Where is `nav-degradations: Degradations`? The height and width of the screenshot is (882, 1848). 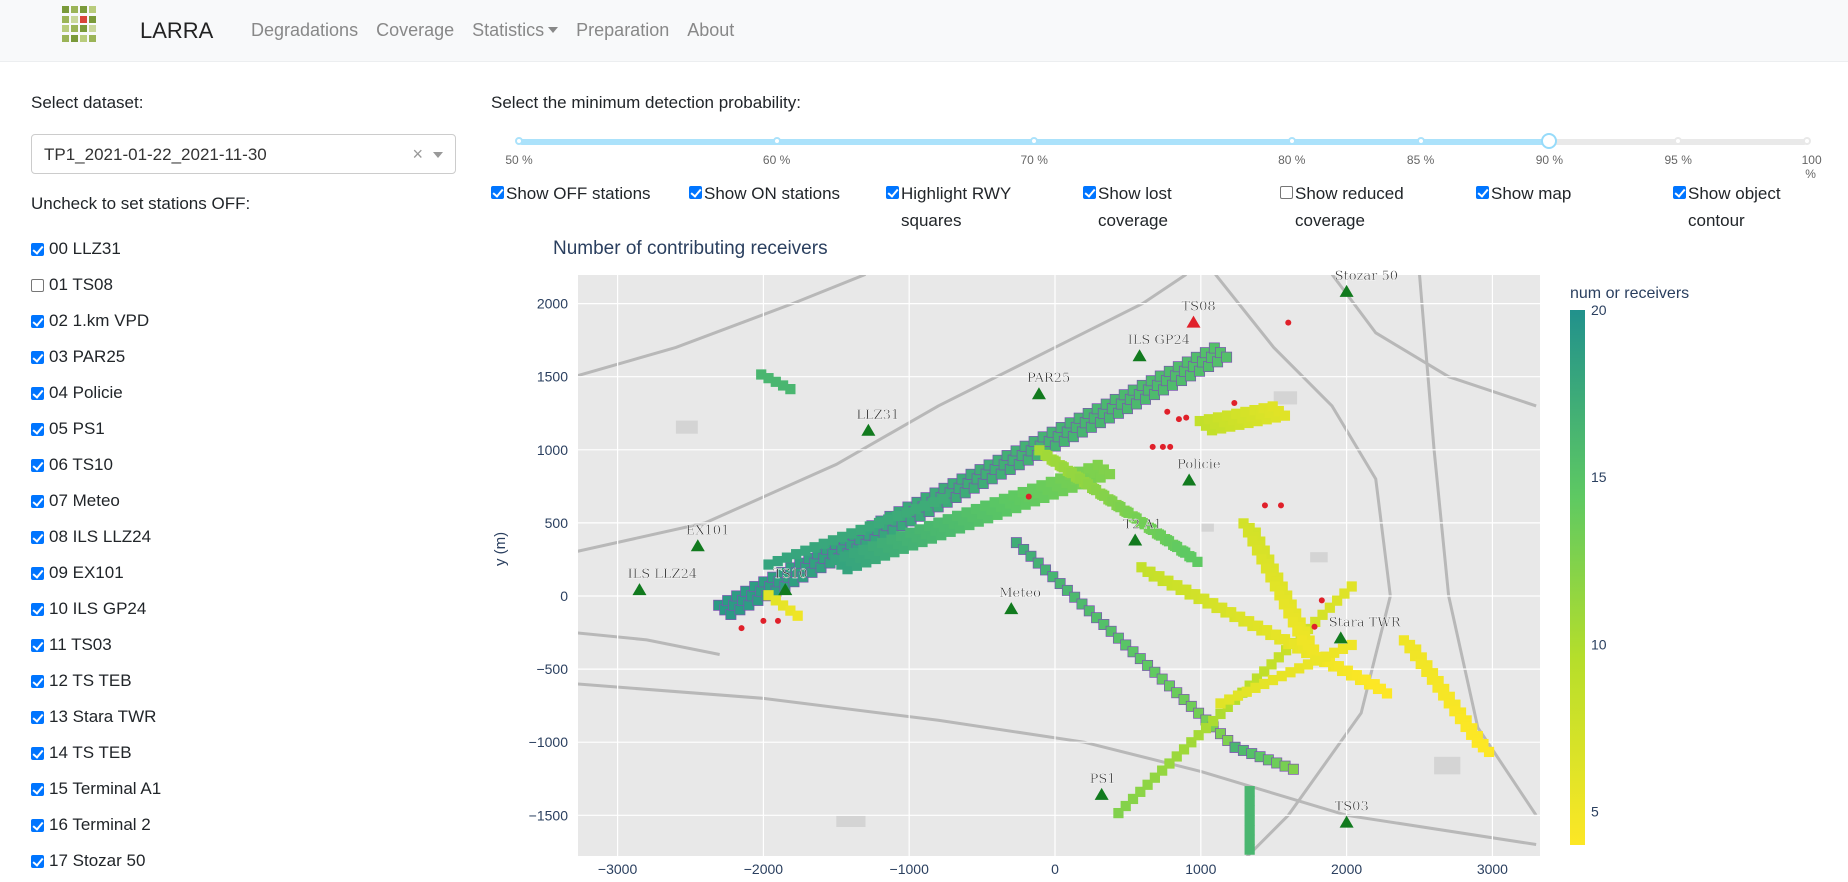
nav-degradations: Degradations is located at coordinates (304, 30).